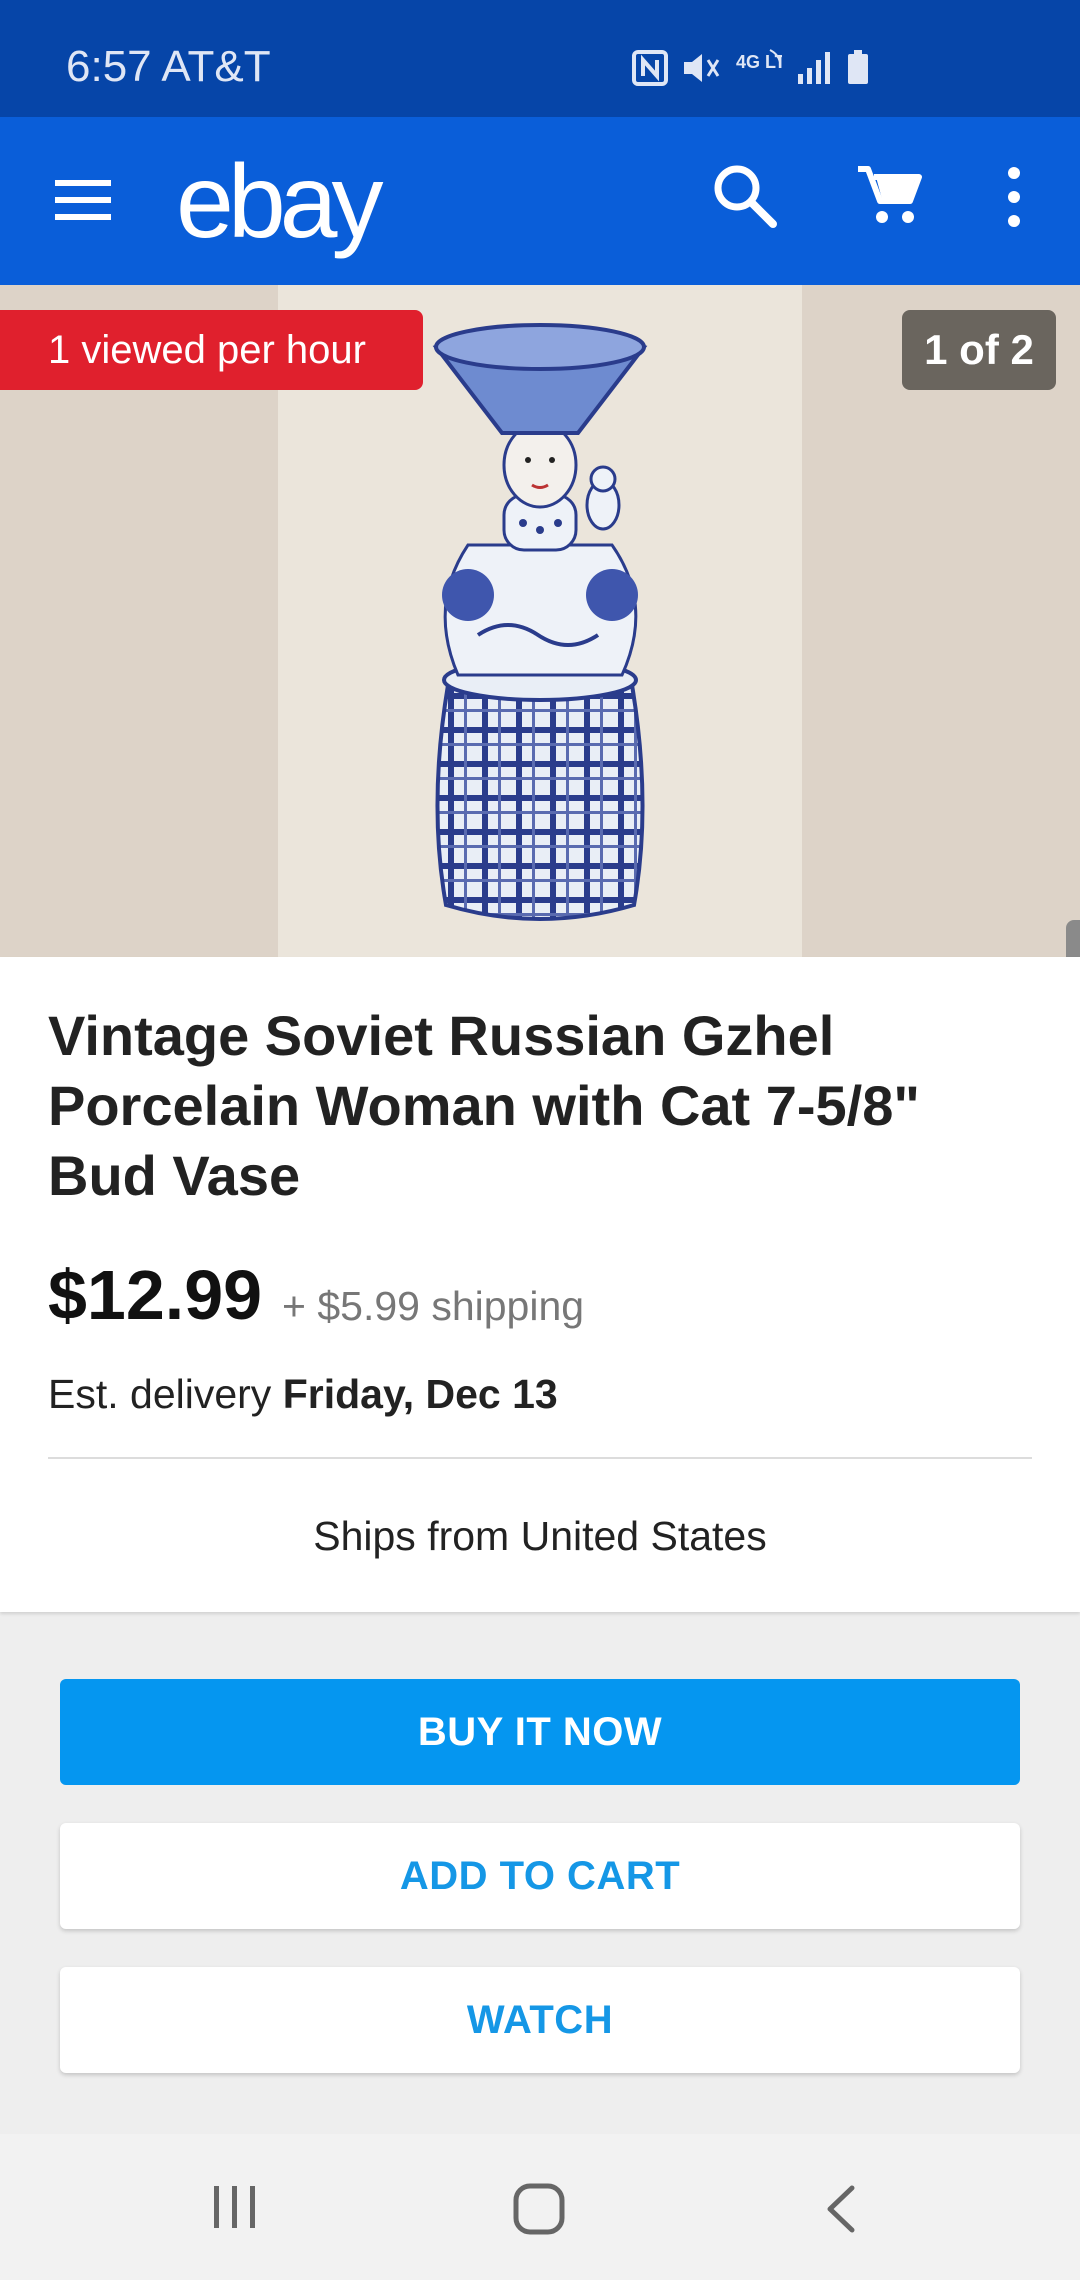  What do you see at coordinates (155, 1295) in the screenshot?
I see `listing-price: $12.99` at bounding box center [155, 1295].